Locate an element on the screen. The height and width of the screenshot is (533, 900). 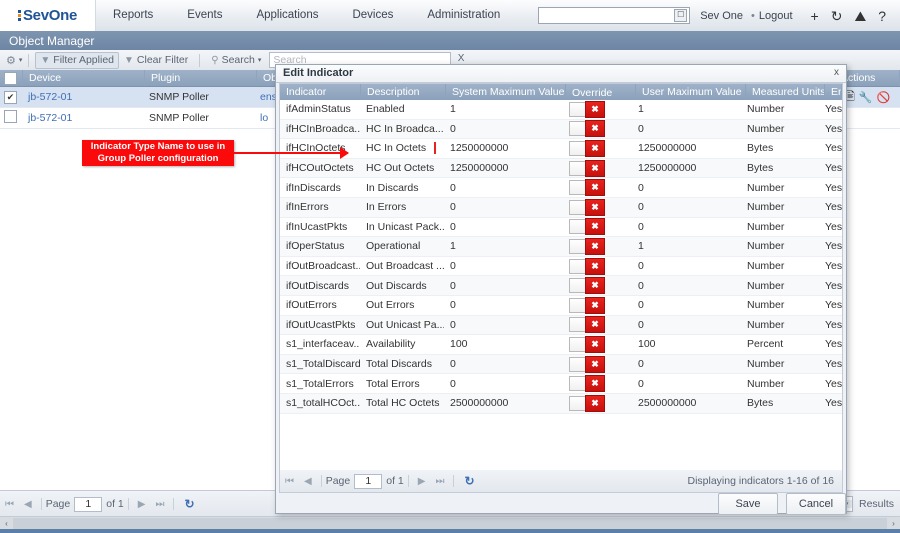
search-clear-icon: X is located at coordinates (461, 58).